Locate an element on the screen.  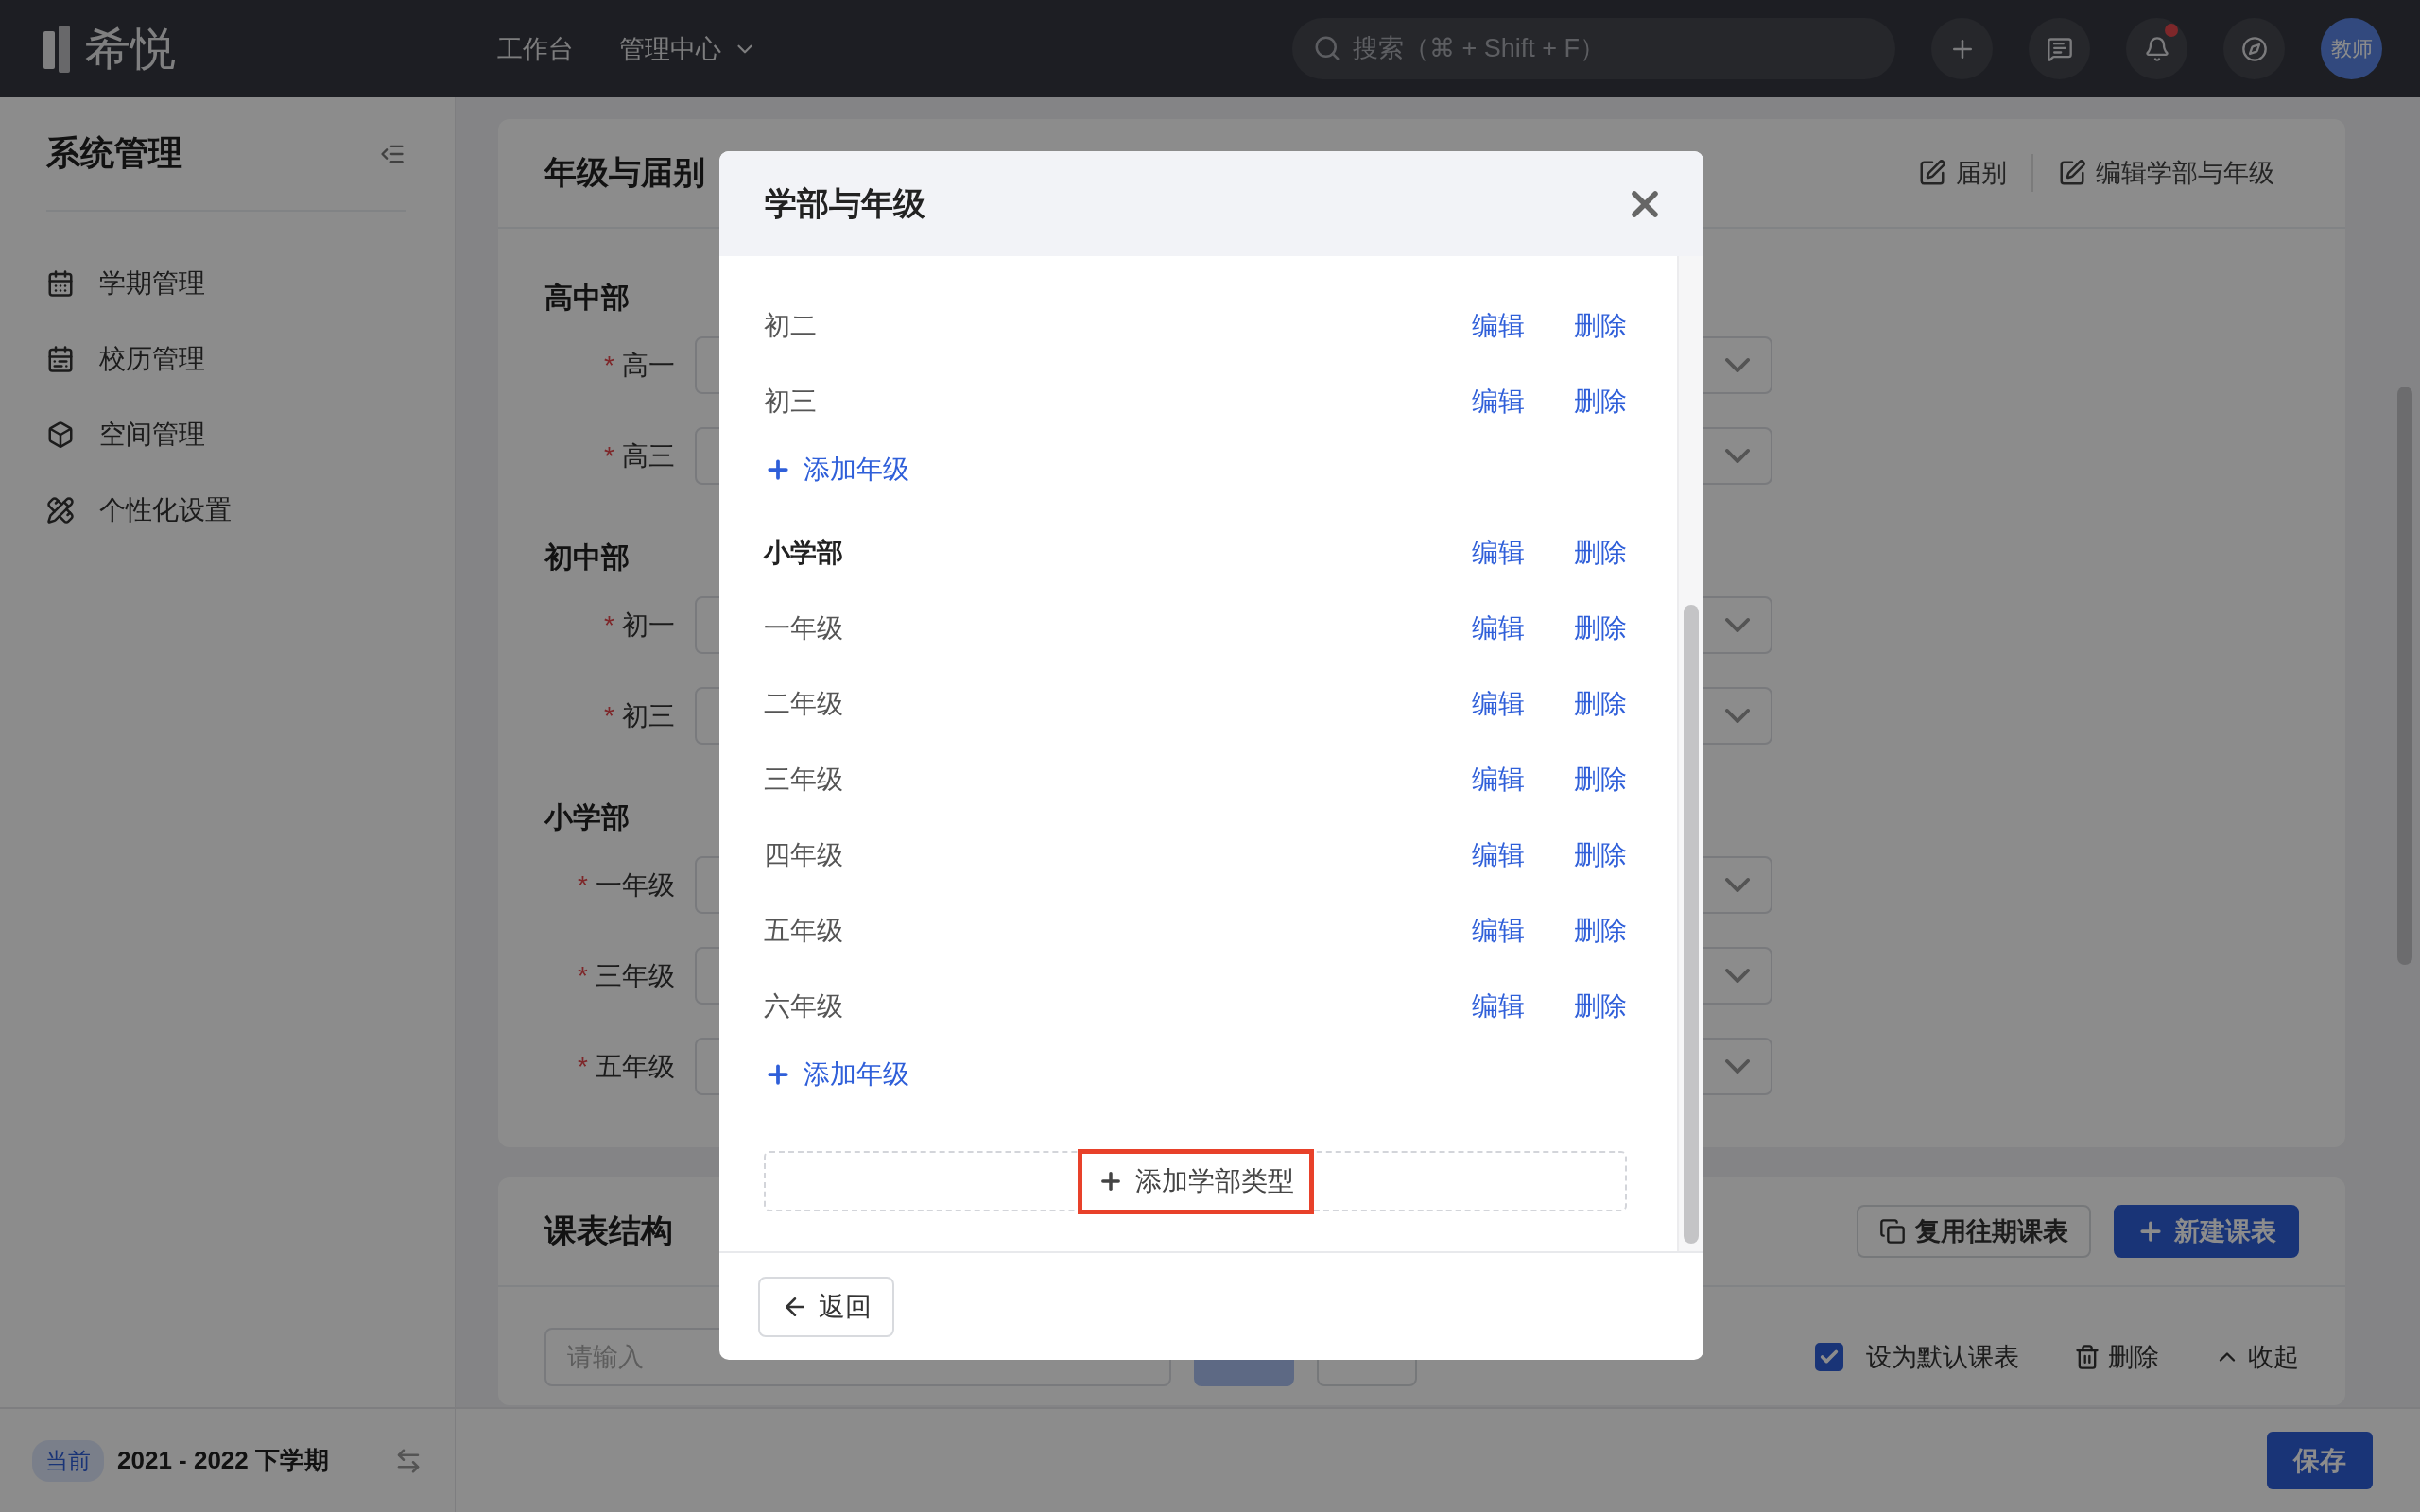
compass-icon is located at coordinates (2254, 48).